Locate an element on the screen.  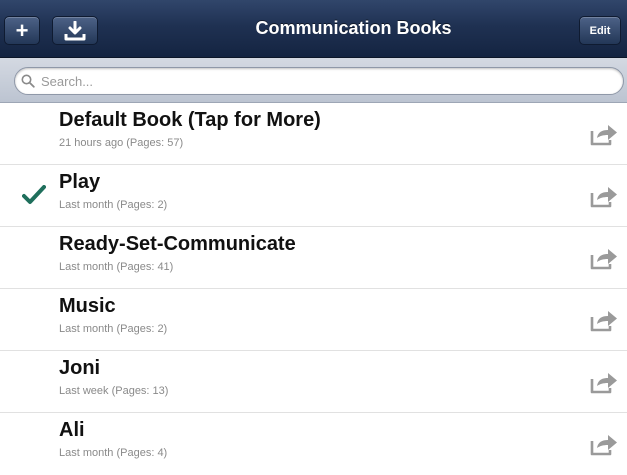
book-title: Default Book (Tap for More) is located at coordinates (190, 120).